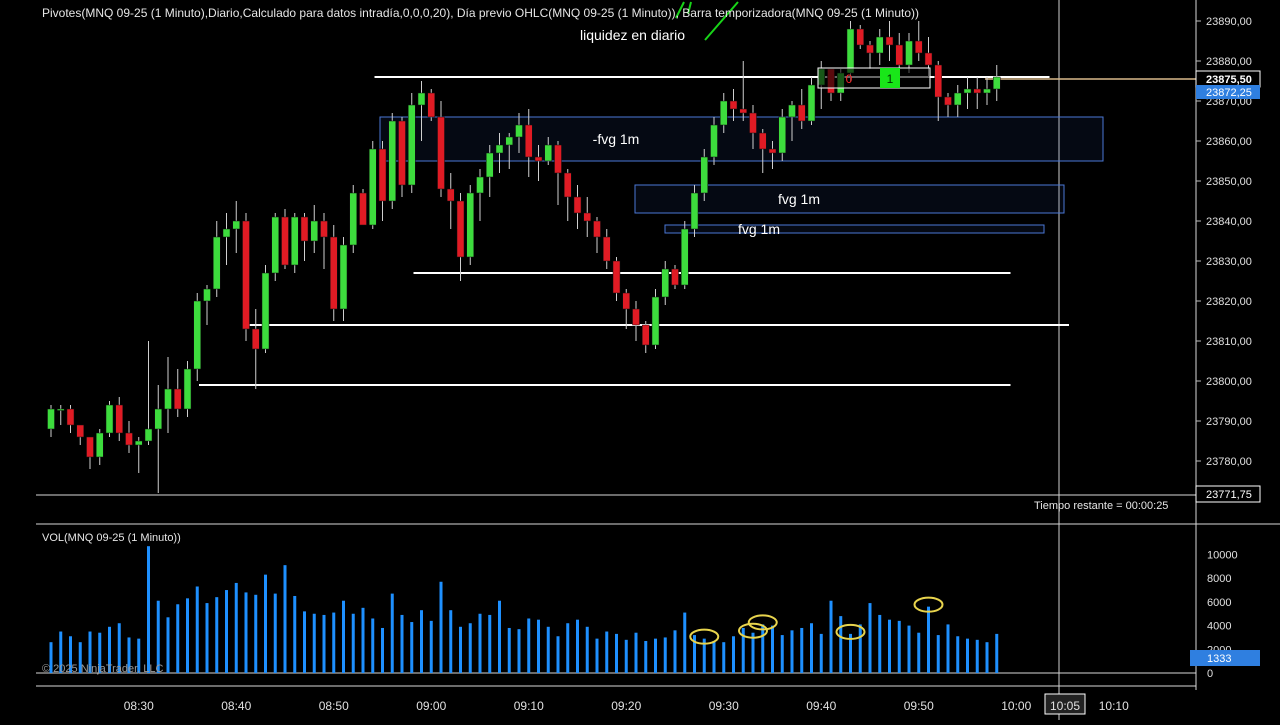  Describe the element at coordinates (616, 139) in the screenshot. I see `fvg-label: -fvg 1m` at that location.